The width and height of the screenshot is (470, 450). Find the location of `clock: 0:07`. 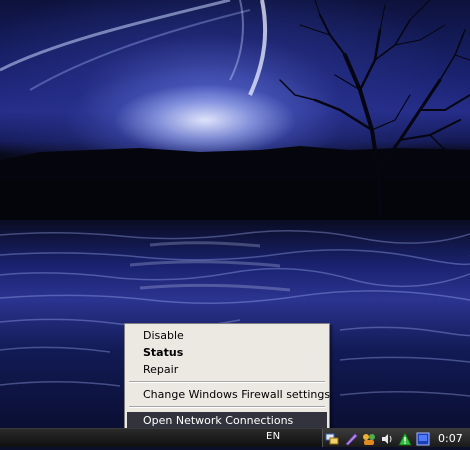

clock: 0:07 is located at coordinates (450, 438).